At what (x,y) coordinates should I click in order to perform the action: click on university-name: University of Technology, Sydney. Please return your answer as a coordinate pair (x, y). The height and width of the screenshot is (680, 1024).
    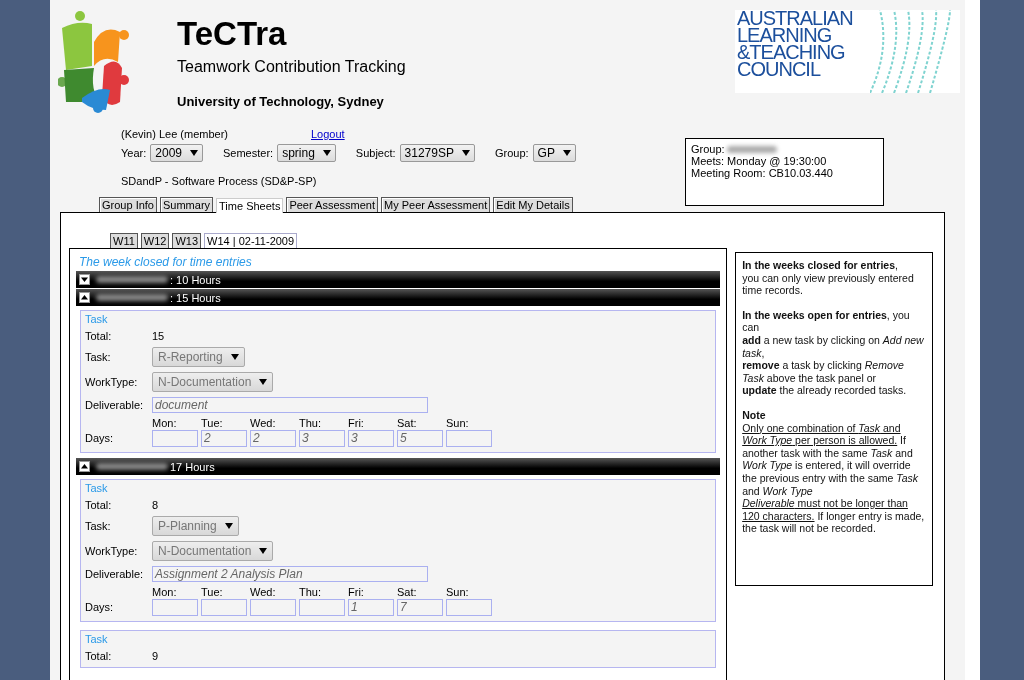
    Looking at the image, I should click on (281, 101).